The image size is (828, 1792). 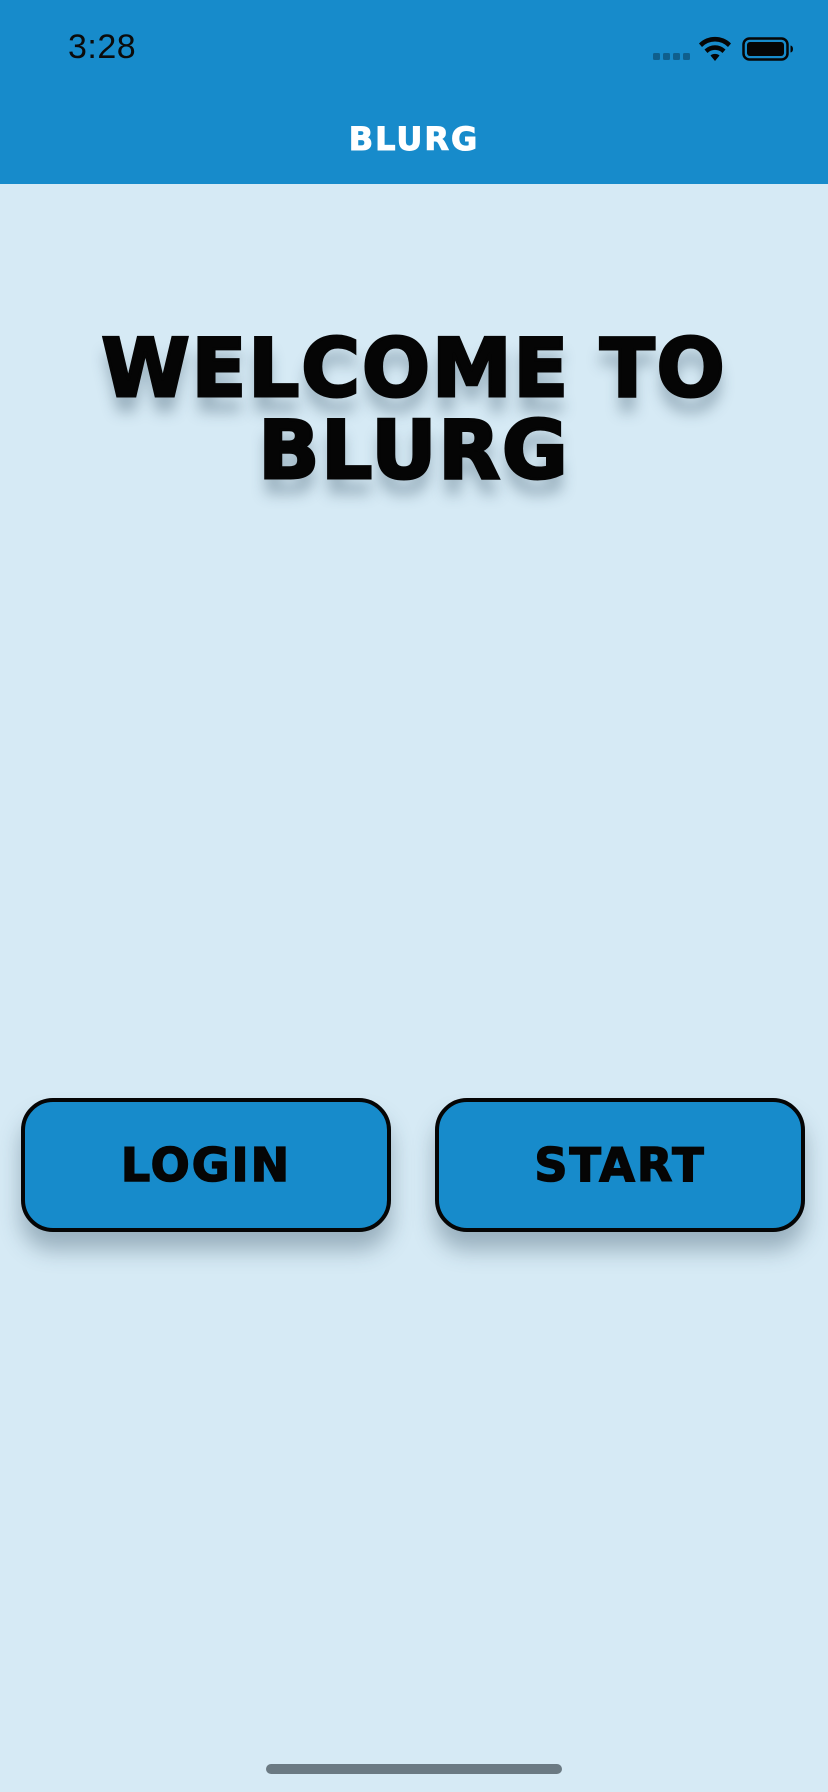 What do you see at coordinates (102, 47) in the screenshot?
I see `status-time: 3:28` at bounding box center [102, 47].